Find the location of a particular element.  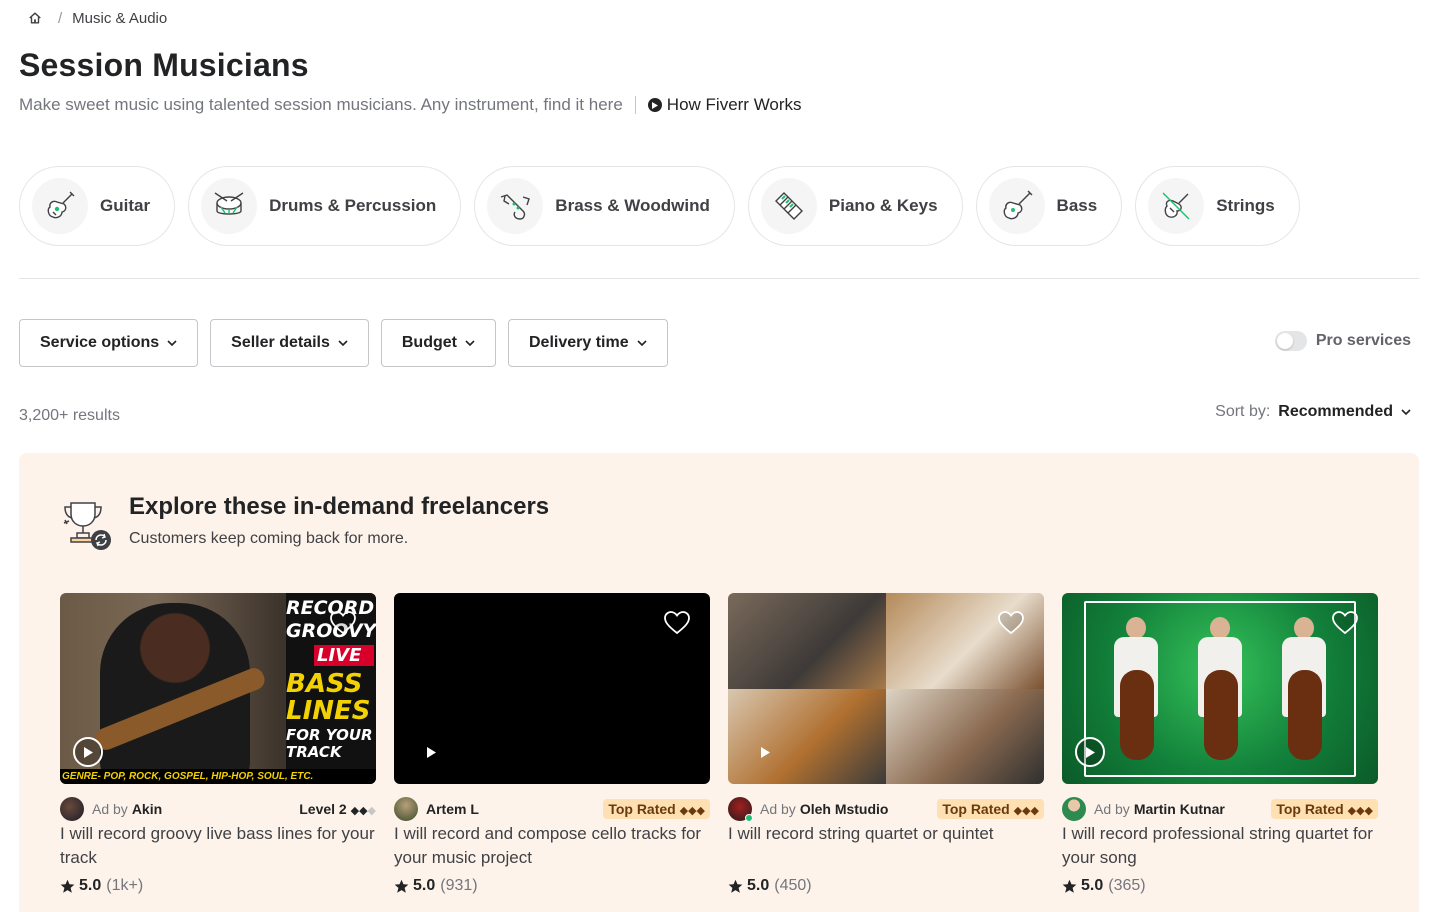

category-drums-percussion: Drums & Percussion is located at coordinates (325, 206).